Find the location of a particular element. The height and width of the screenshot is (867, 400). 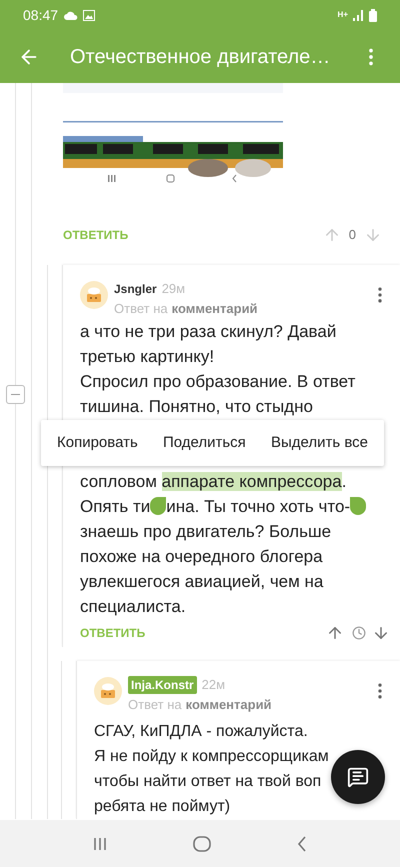

comment-text: чтобы найти ответ на твой воп is located at coordinates (208, 781).